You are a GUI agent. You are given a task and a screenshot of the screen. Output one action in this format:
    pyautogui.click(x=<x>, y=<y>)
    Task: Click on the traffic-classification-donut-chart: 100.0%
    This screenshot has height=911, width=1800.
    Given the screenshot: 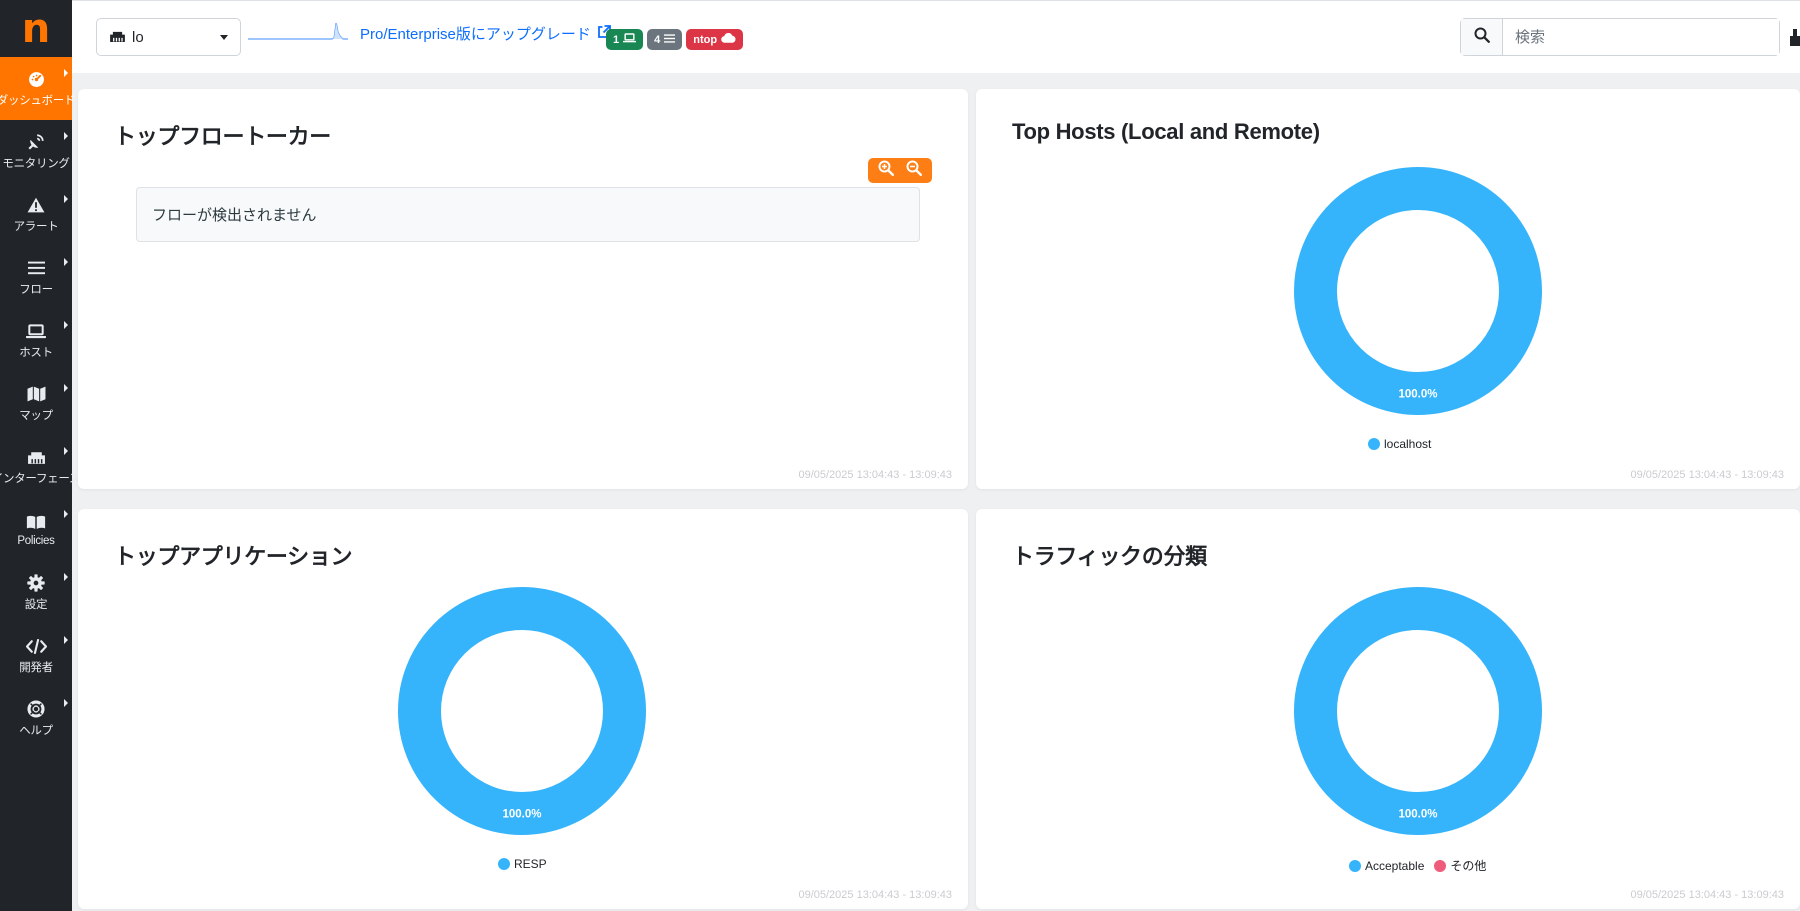 What is the action you would take?
    pyautogui.click(x=1418, y=711)
    